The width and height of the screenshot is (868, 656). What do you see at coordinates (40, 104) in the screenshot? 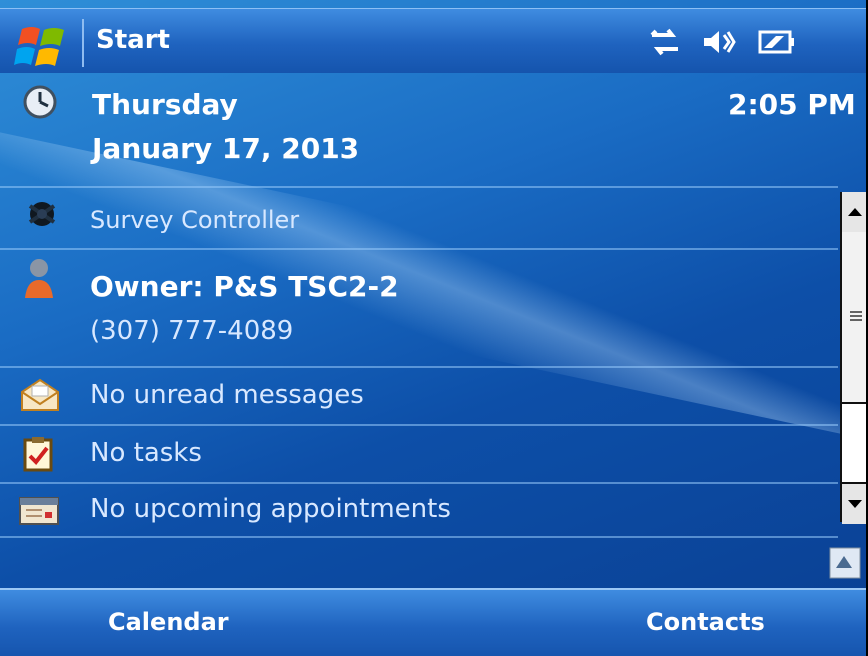
I see `clock-icon` at bounding box center [40, 104].